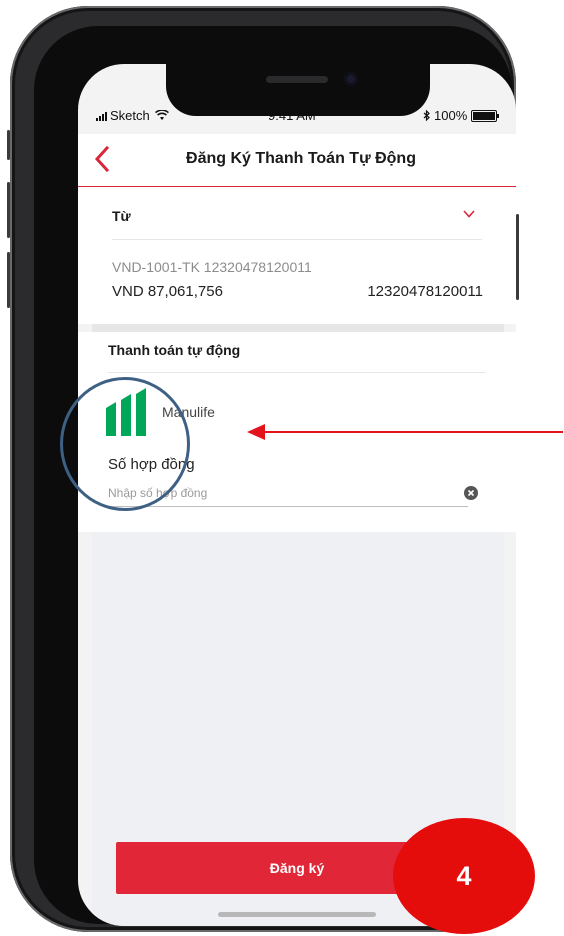 This screenshot has width=564, height=936. What do you see at coordinates (517, 257) in the screenshot?
I see `power-button` at bounding box center [517, 257].